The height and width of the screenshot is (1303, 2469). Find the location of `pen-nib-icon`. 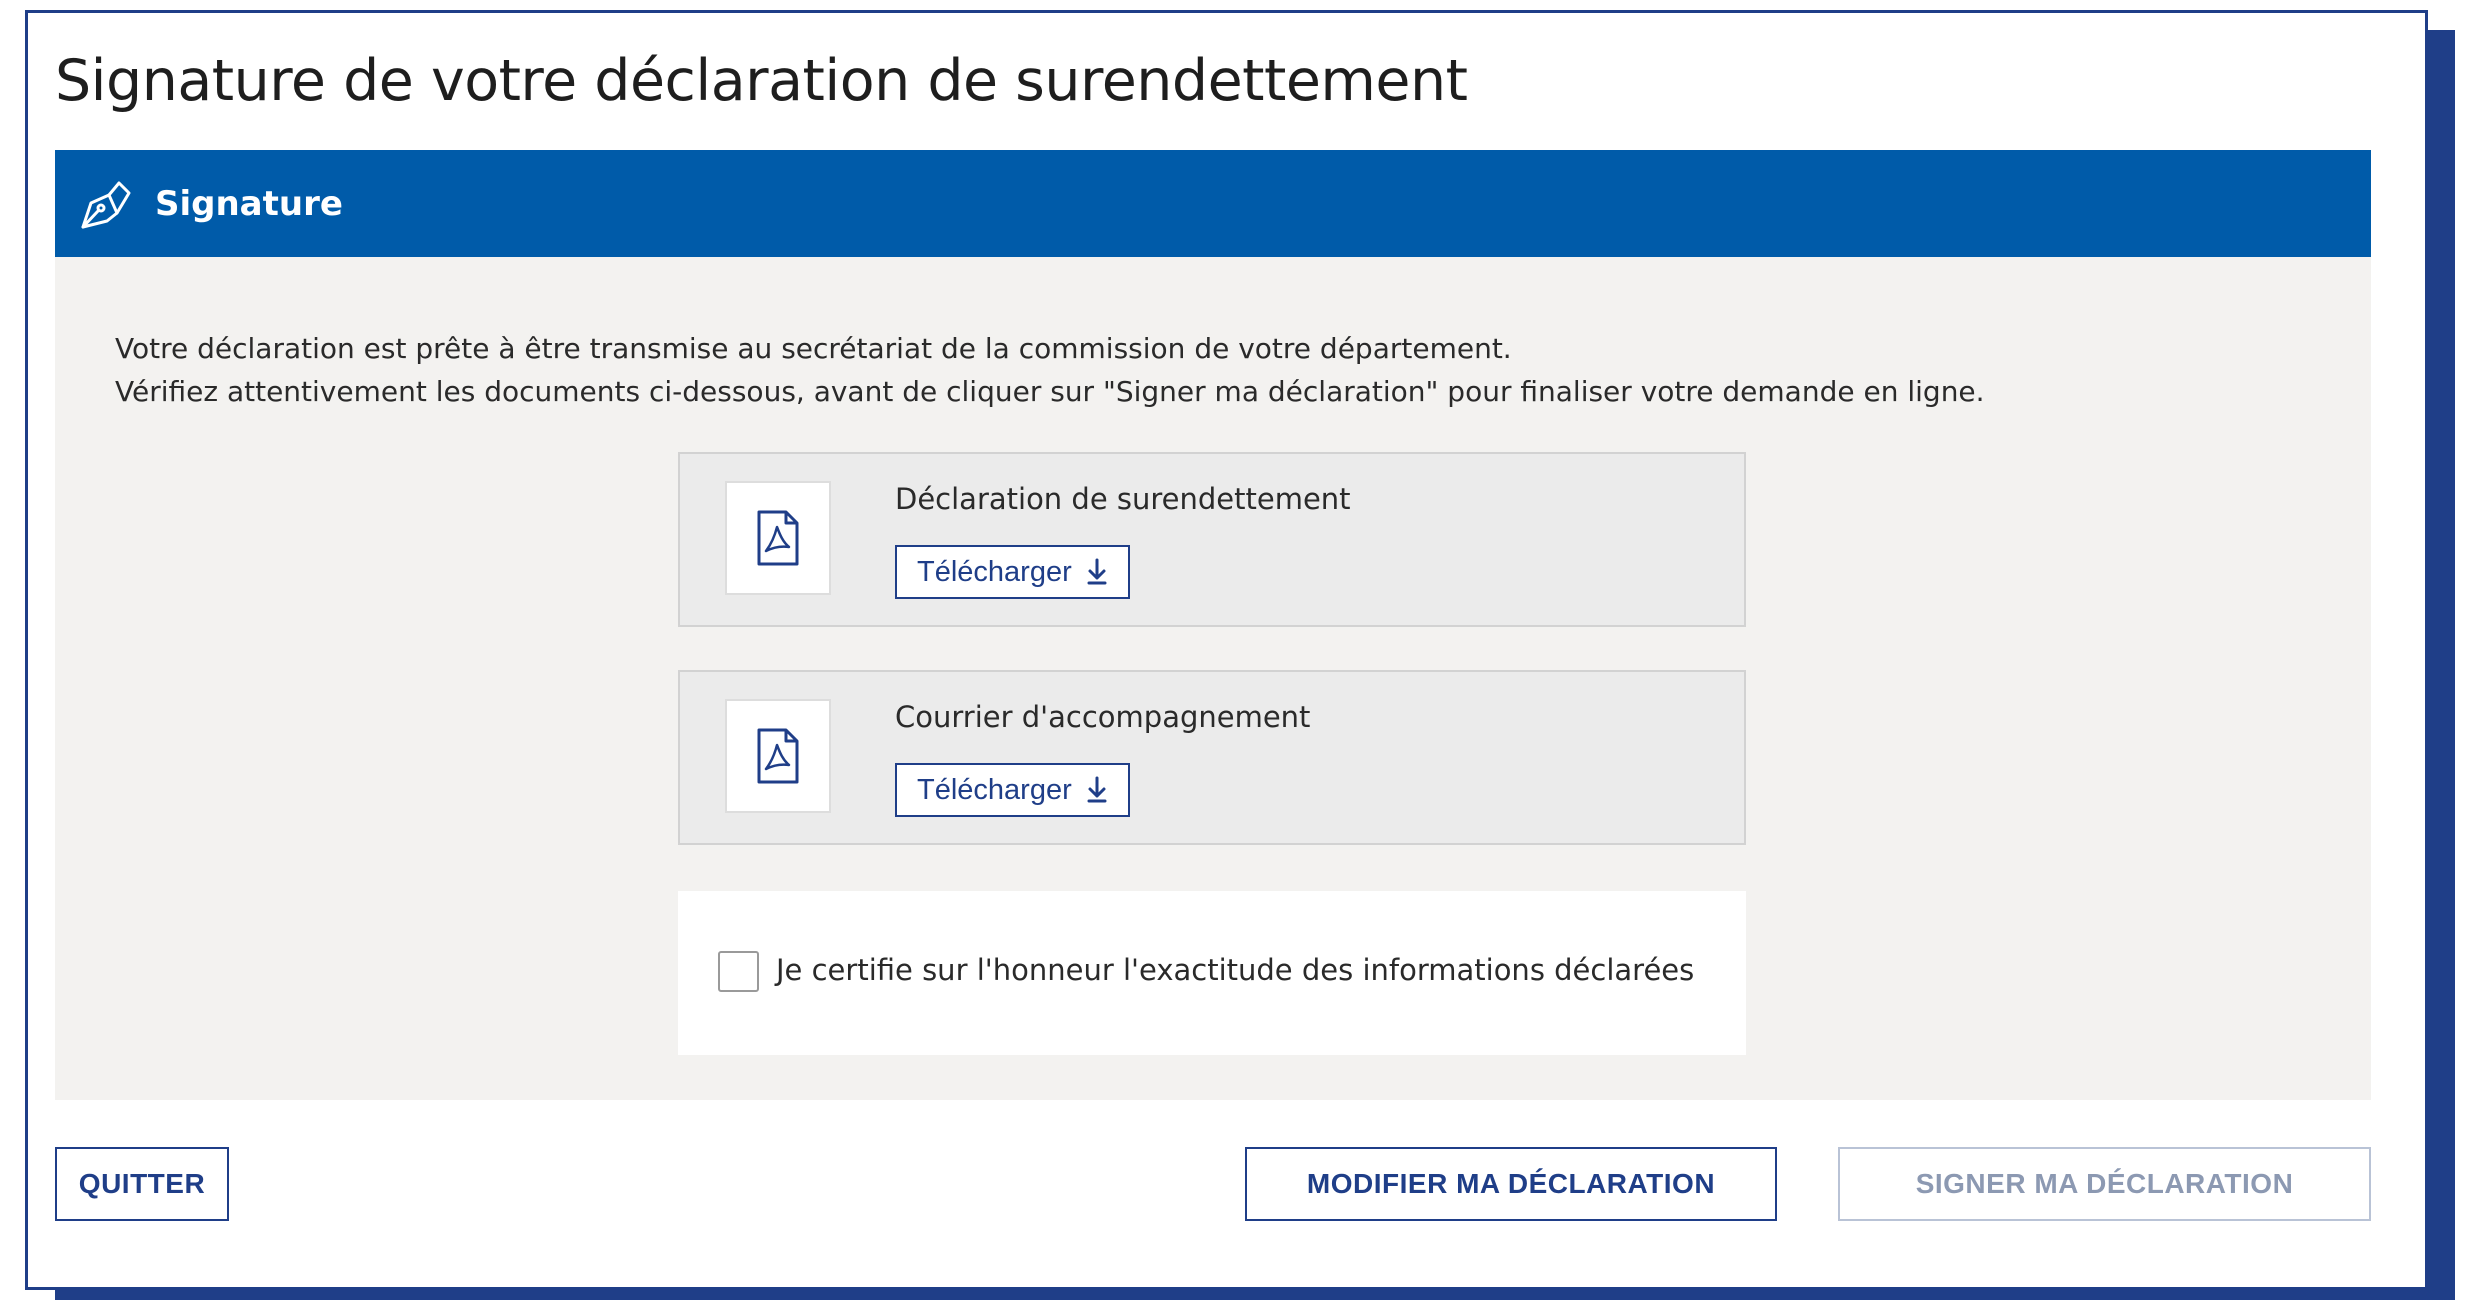

pen-nib-icon is located at coordinates (106, 204).